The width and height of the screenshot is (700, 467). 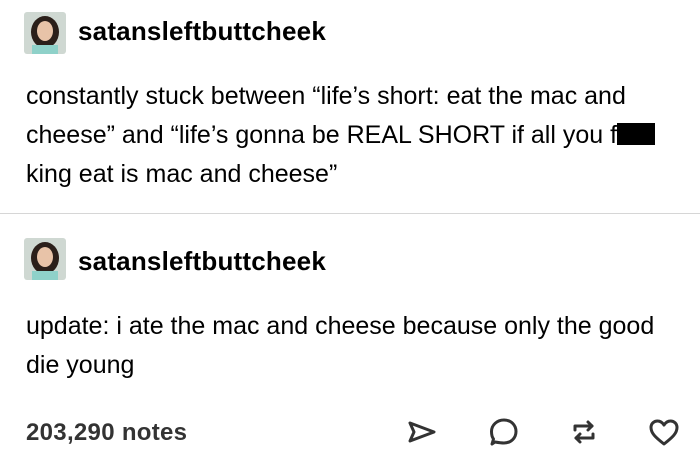 What do you see at coordinates (350, 432) in the screenshot?
I see `post-actions` at bounding box center [350, 432].